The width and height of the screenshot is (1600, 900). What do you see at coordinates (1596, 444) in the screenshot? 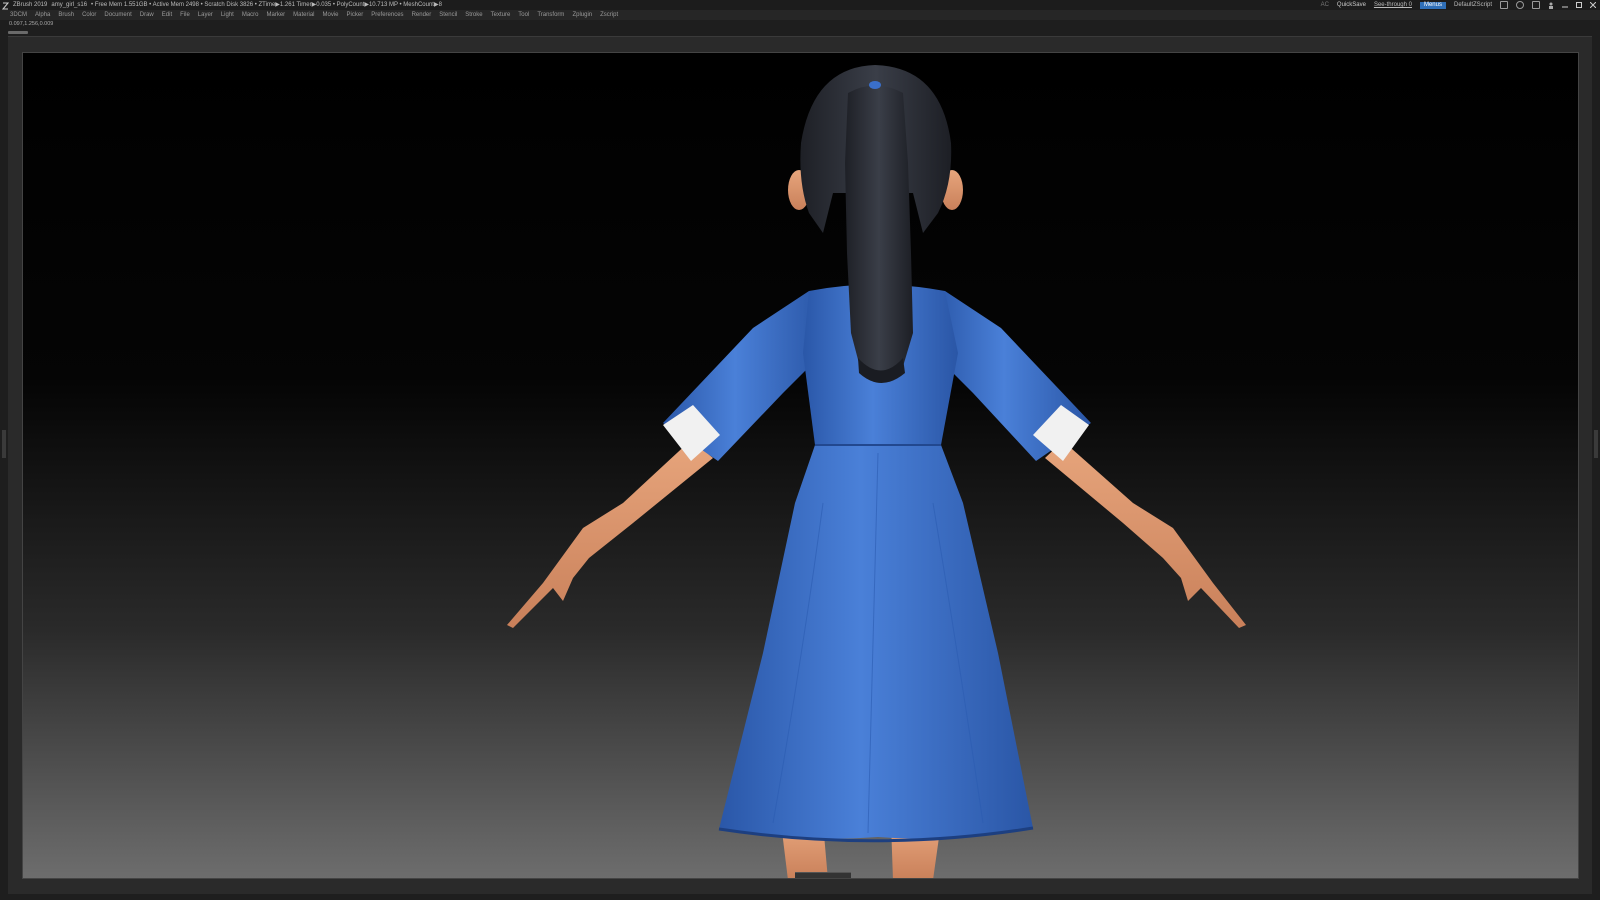
I see `right-tray-handle` at bounding box center [1596, 444].